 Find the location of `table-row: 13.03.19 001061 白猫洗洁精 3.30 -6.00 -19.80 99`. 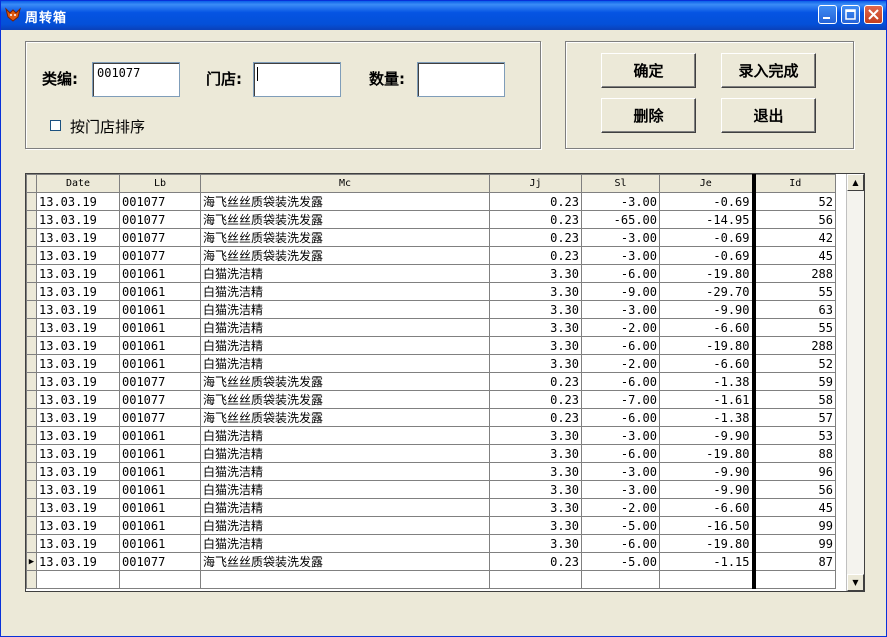

table-row: 13.03.19 001061 白猫洗洁精 3.30 -6.00 -19.80 99 is located at coordinates (431, 543).